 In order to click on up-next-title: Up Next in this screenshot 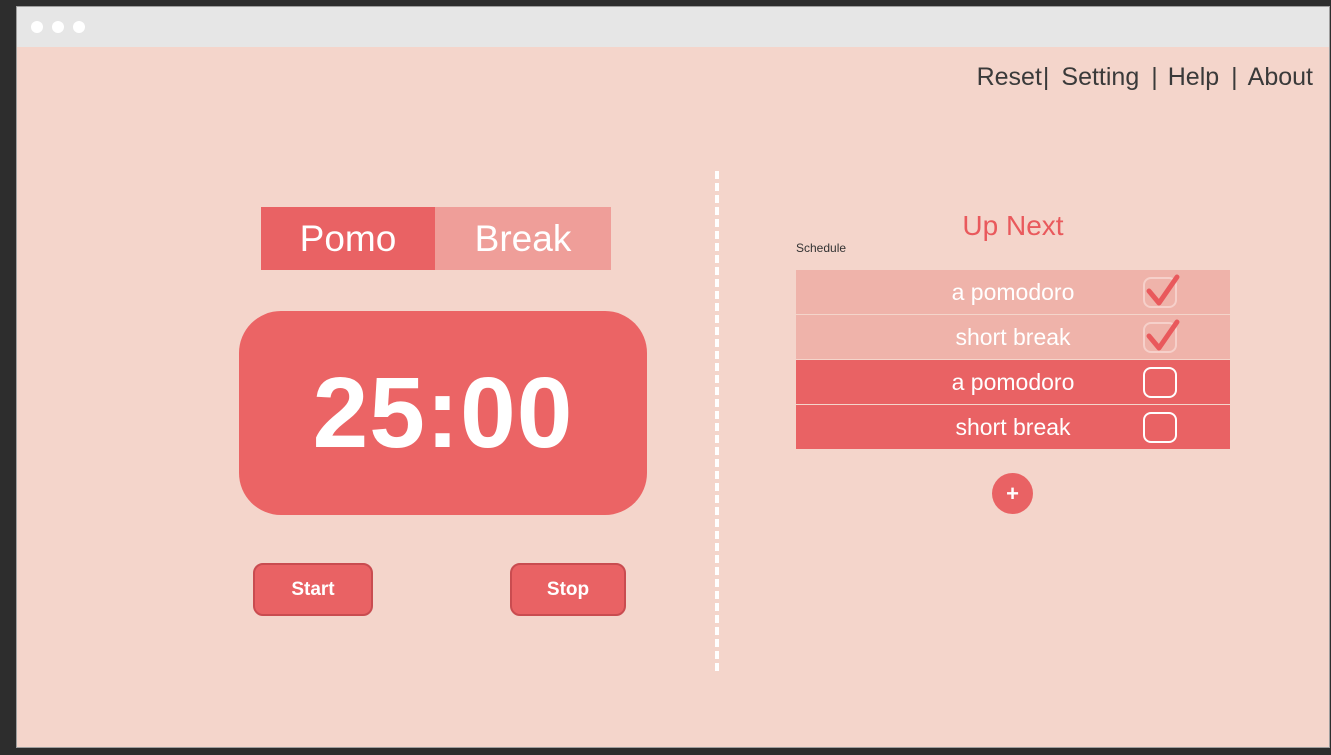, I will do `click(1013, 225)`.